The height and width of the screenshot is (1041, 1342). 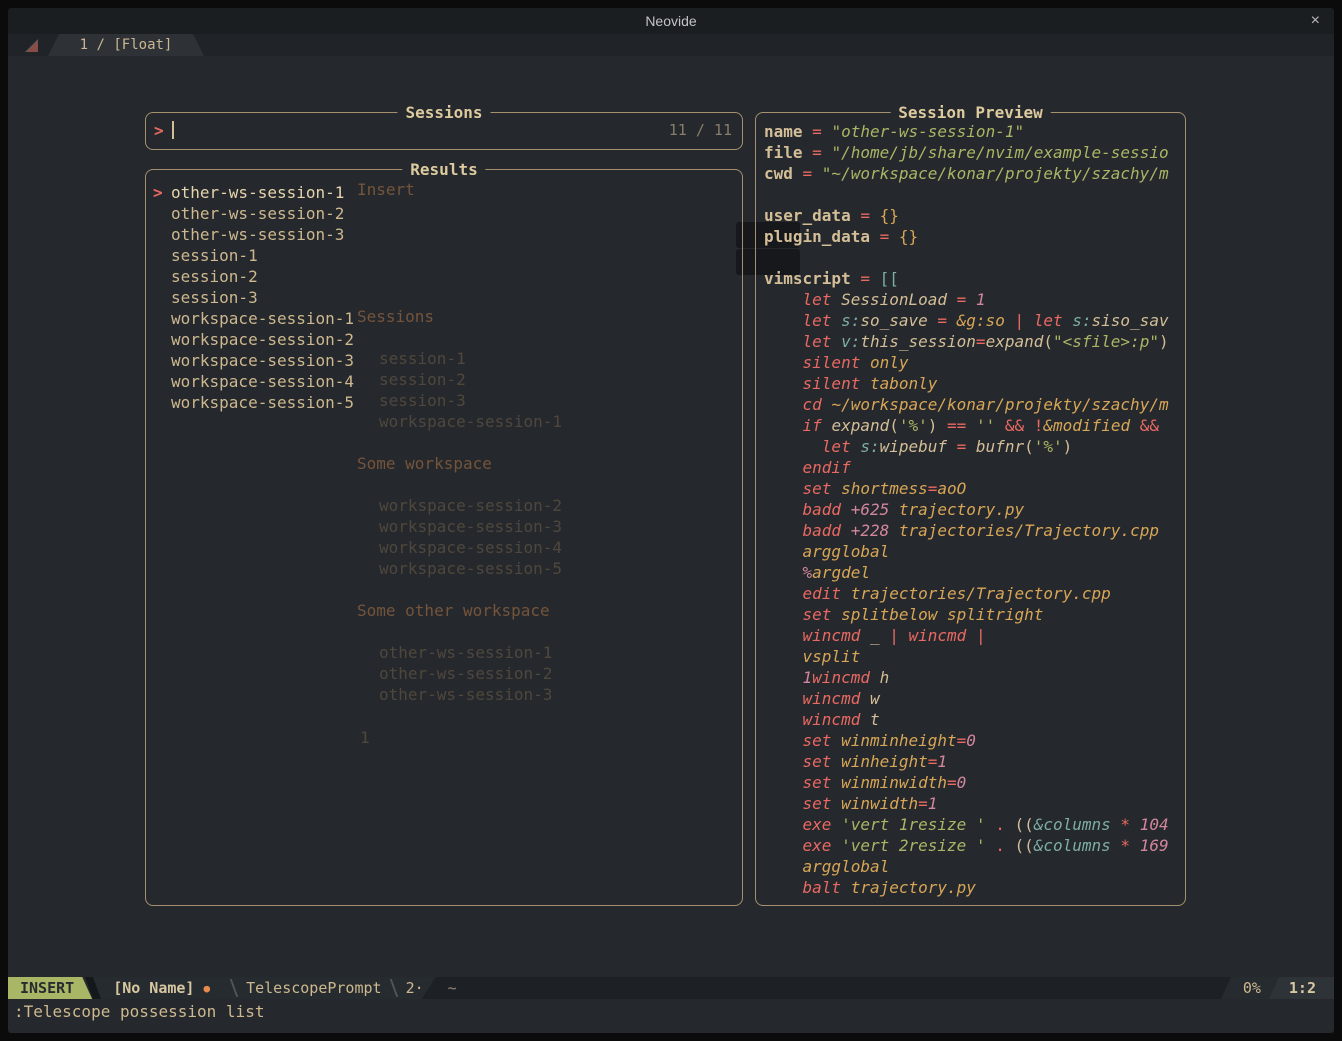 What do you see at coordinates (444, 318) in the screenshot?
I see `list-item: workspace-session-1` at bounding box center [444, 318].